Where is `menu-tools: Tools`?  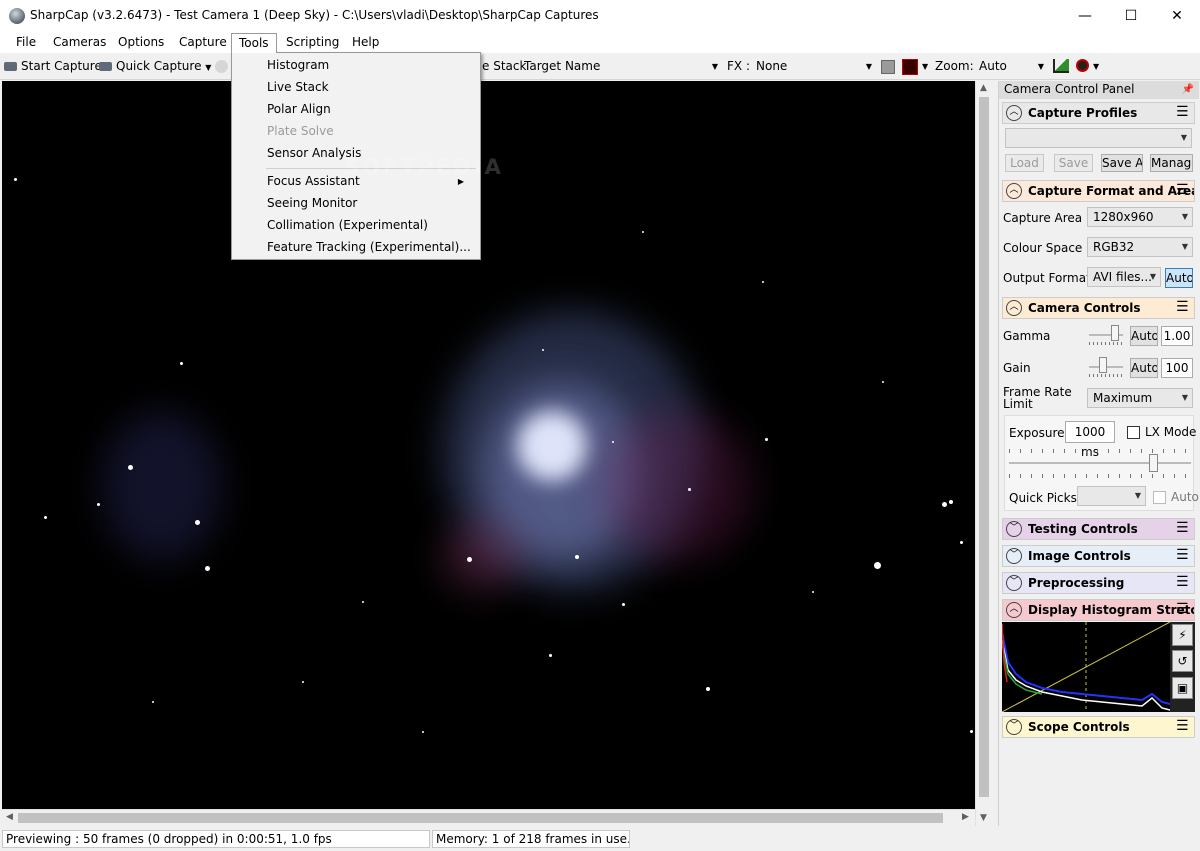
menu-tools: Tools is located at coordinates (254, 43).